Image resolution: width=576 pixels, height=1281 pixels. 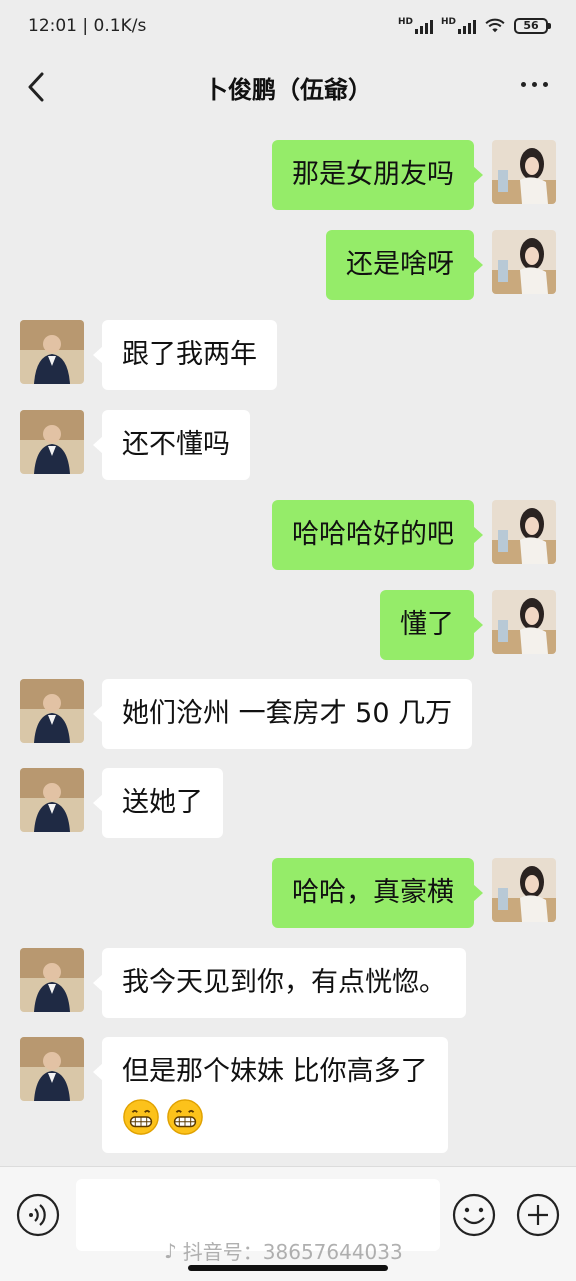 What do you see at coordinates (37, 87) in the screenshot?
I see `chevron-left-icon` at bounding box center [37, 87].